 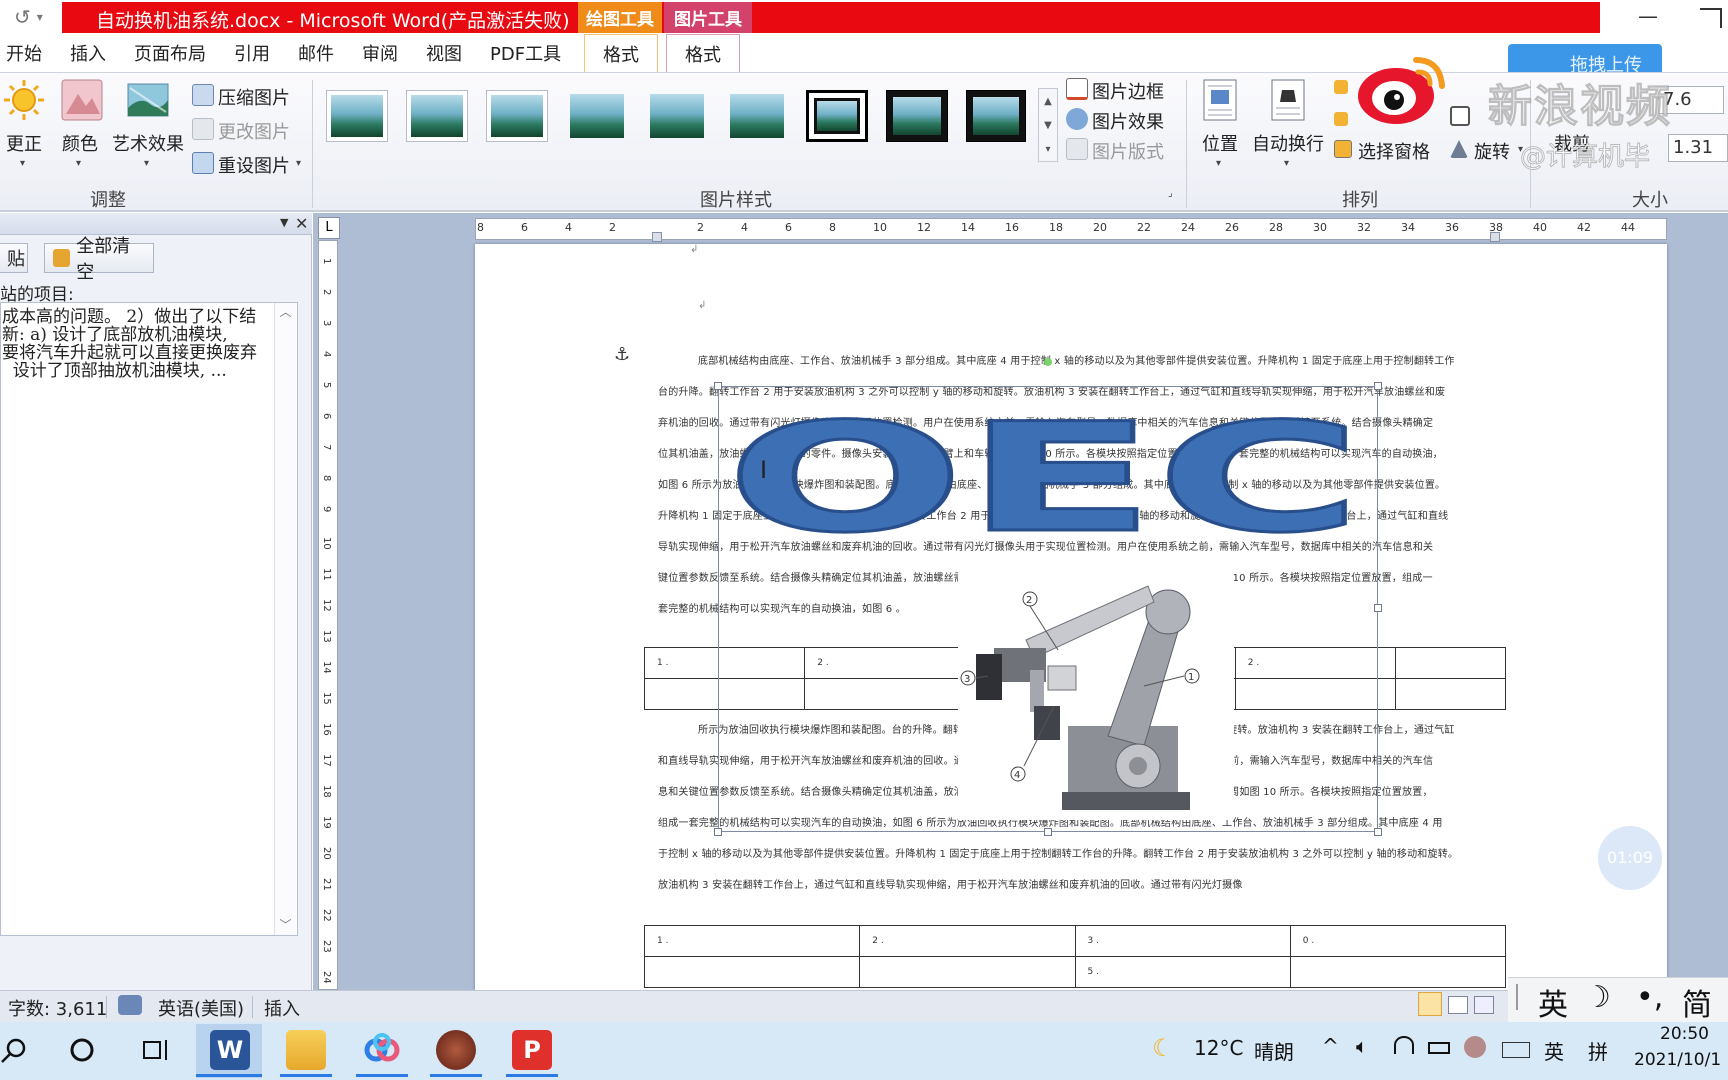 What do you see at coordinates (967, 941) in the screenshot?
I see `table-cell: 2 .` at bounding box center [967, 941].